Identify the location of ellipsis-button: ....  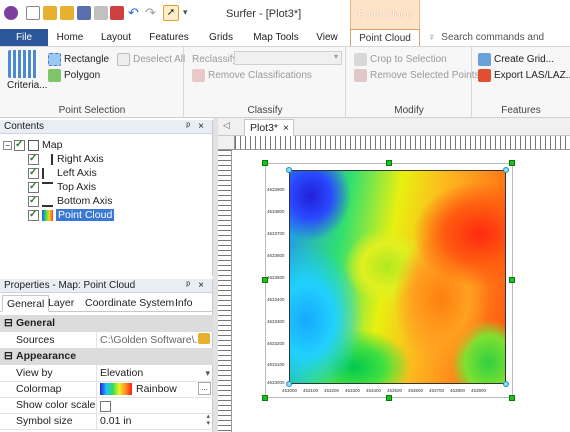
(204, 388).